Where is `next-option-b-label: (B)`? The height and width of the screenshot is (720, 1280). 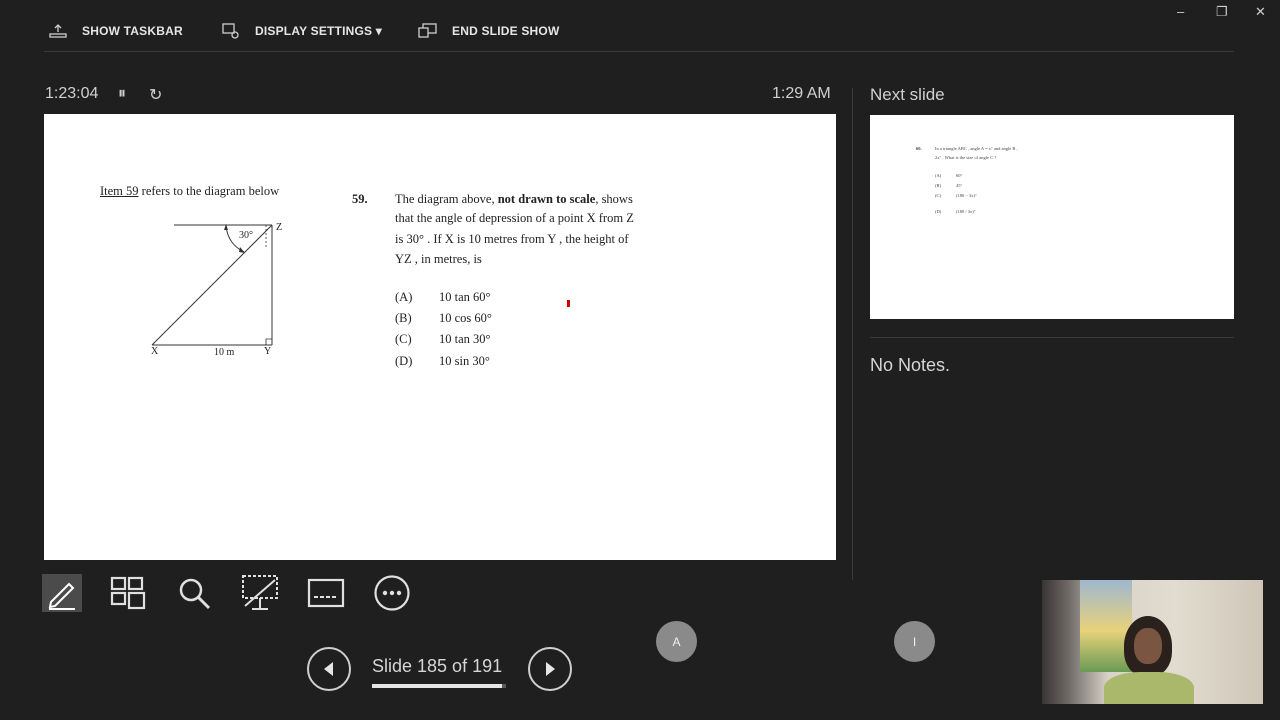
next-option-b-label: (B) is located at coordinates (938, 185).